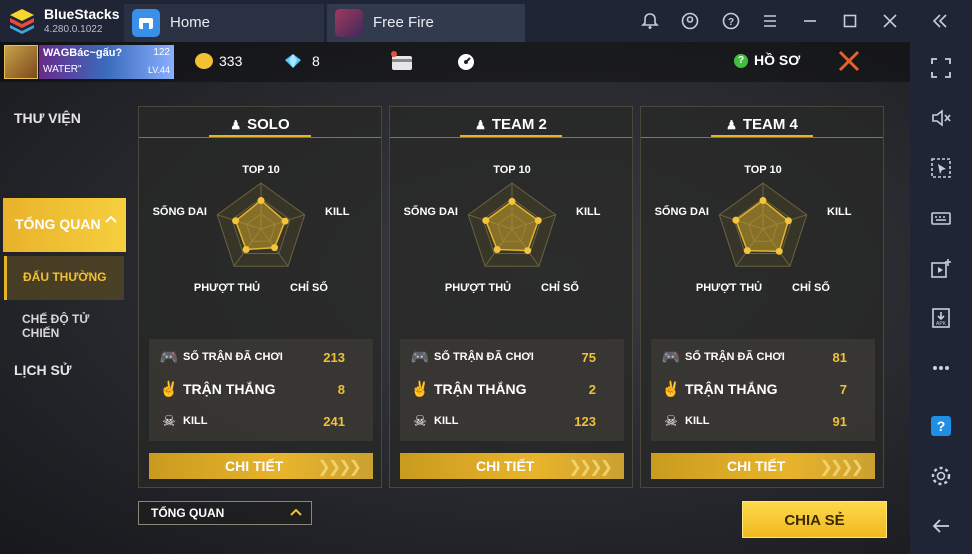  I want to click on close-icon, so click(890, 21).